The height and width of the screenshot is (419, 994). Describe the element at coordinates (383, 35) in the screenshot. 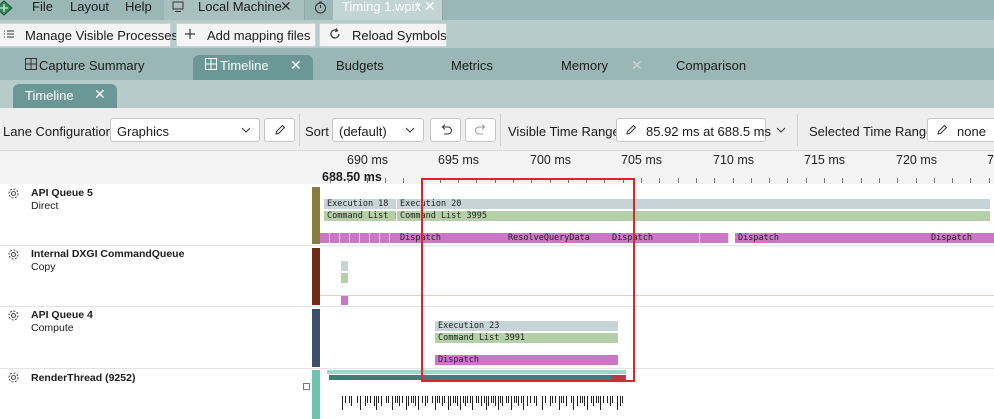

I see `reload-symbols-button: Reload Symbols` at that location.